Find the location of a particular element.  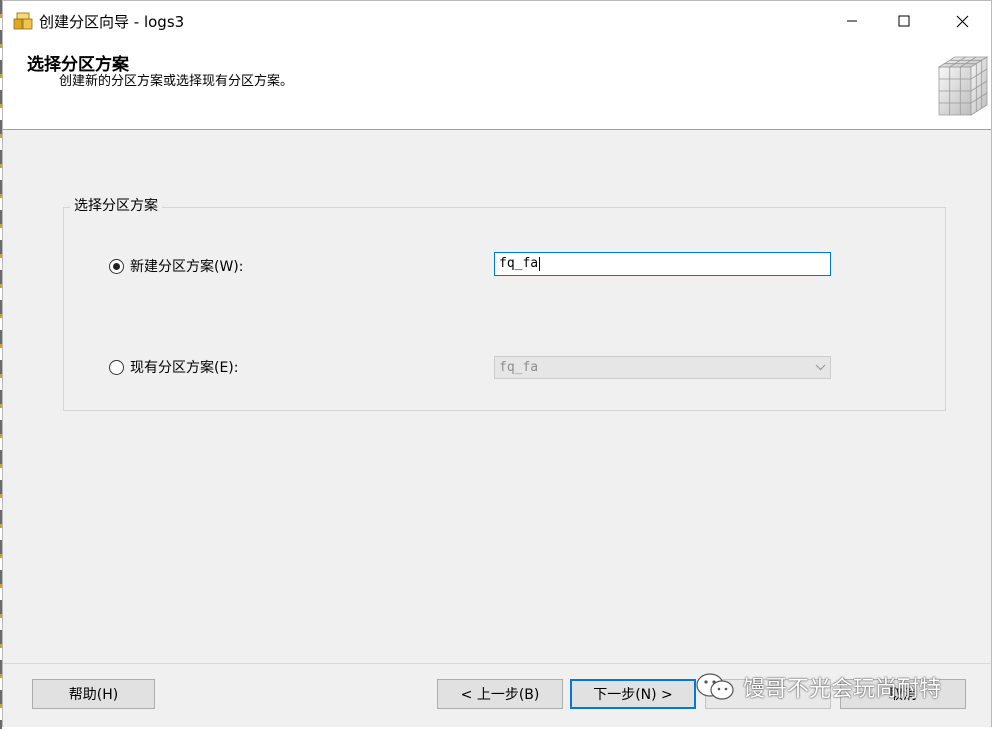

existing-scheme-radio is located at coordinates (116, 367).